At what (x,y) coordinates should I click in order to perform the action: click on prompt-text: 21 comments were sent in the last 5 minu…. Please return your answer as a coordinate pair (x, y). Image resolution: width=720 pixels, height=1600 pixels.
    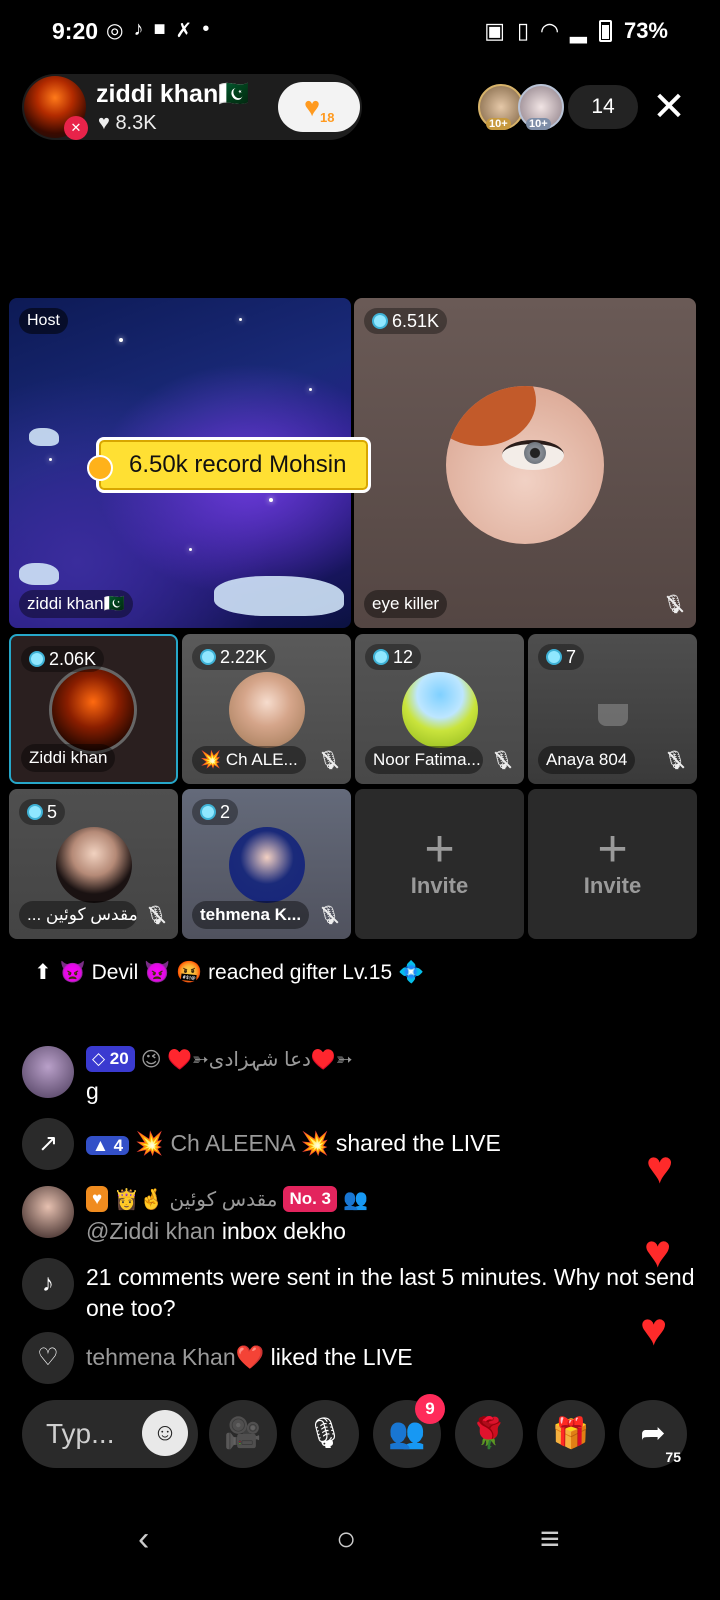
    Looking at the image, I should click on (390, 1292).